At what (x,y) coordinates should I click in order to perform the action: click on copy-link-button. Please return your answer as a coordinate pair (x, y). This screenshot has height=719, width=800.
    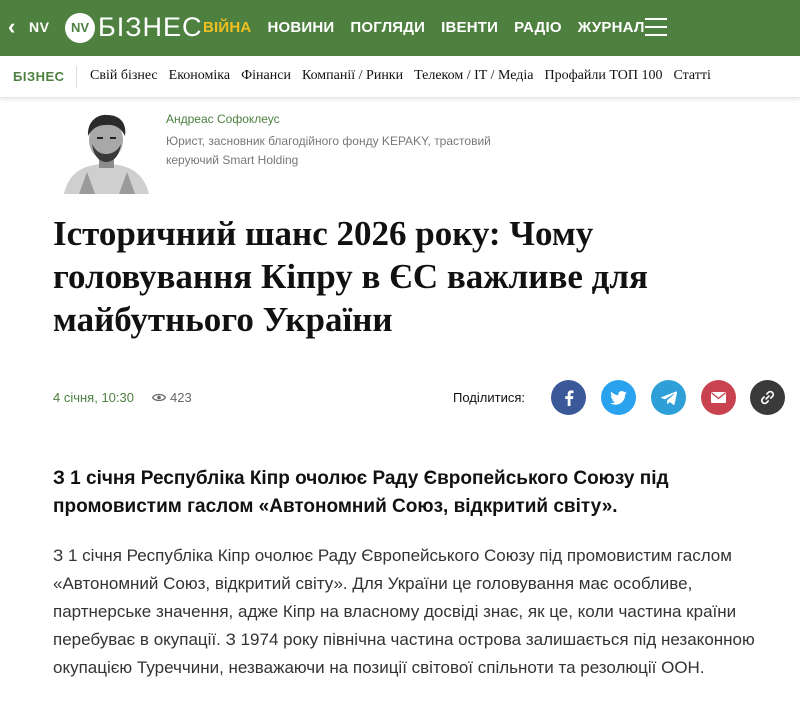
    Looking at the image, I should click on (767, 397).